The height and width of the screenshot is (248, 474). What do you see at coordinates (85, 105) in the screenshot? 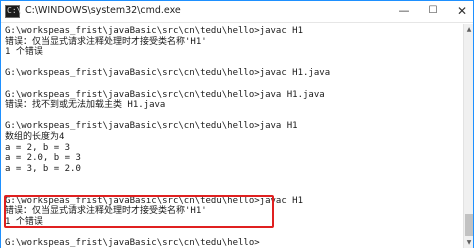
I see `console-line: 错误：找不到或无法加载主类 H1.java` at bounding box center [85, 105].